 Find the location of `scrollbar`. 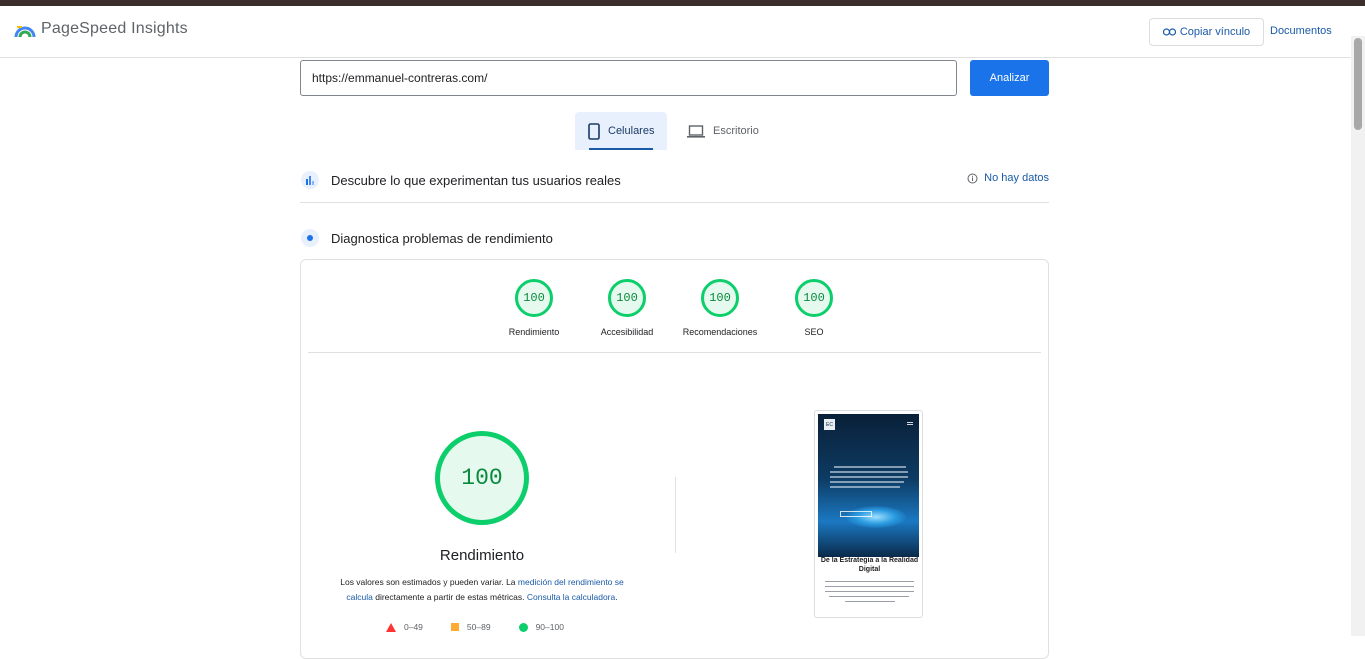

scrollbar is located at coordinates (1358, 336).